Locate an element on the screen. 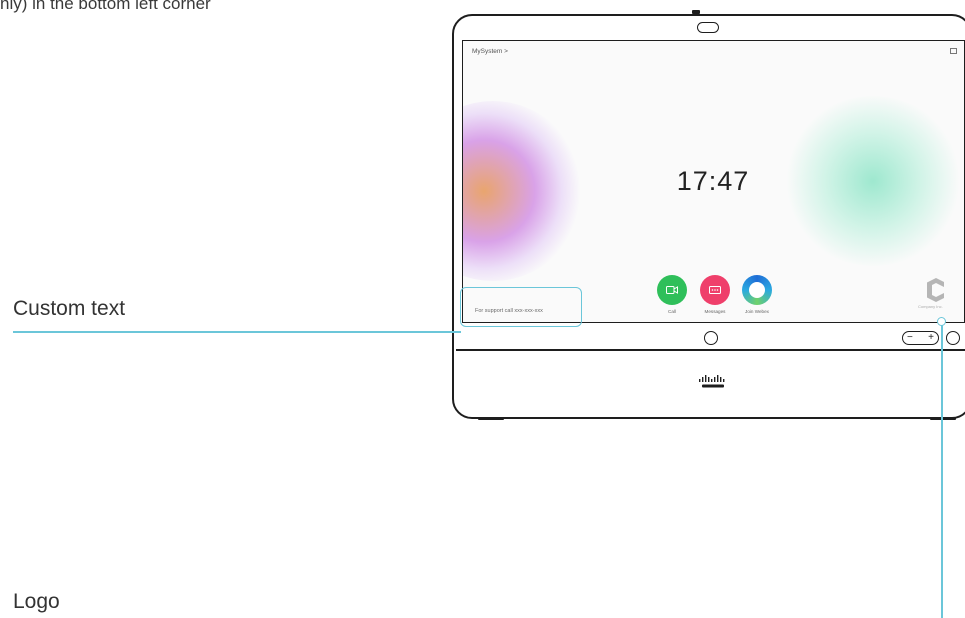 The image size is (965, 618). home-button-icon is located at coordinates (711, 338).